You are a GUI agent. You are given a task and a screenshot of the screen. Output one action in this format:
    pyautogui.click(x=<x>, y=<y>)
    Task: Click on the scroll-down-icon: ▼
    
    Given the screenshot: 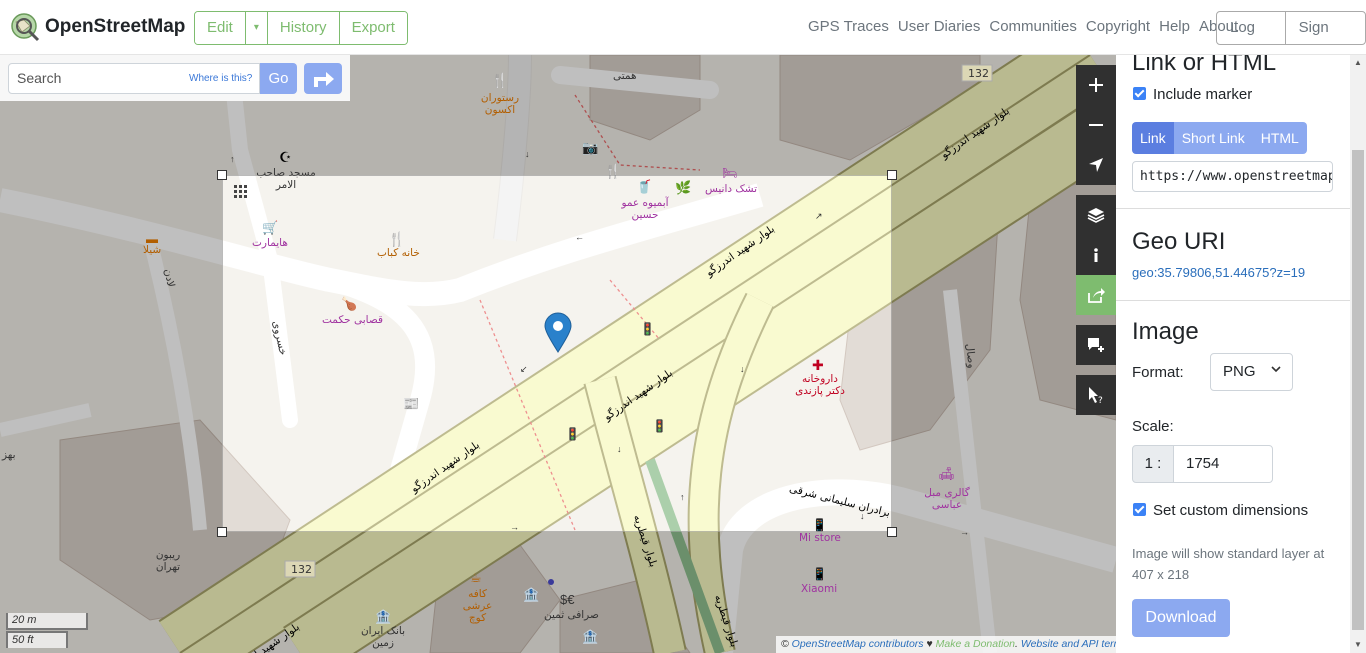 What is the action you would take?
    pyautogui.click(x=1358, y=644)
    